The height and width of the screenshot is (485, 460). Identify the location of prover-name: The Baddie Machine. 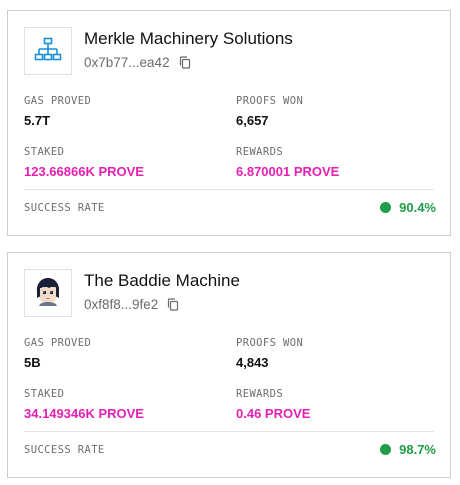
(162, 281).